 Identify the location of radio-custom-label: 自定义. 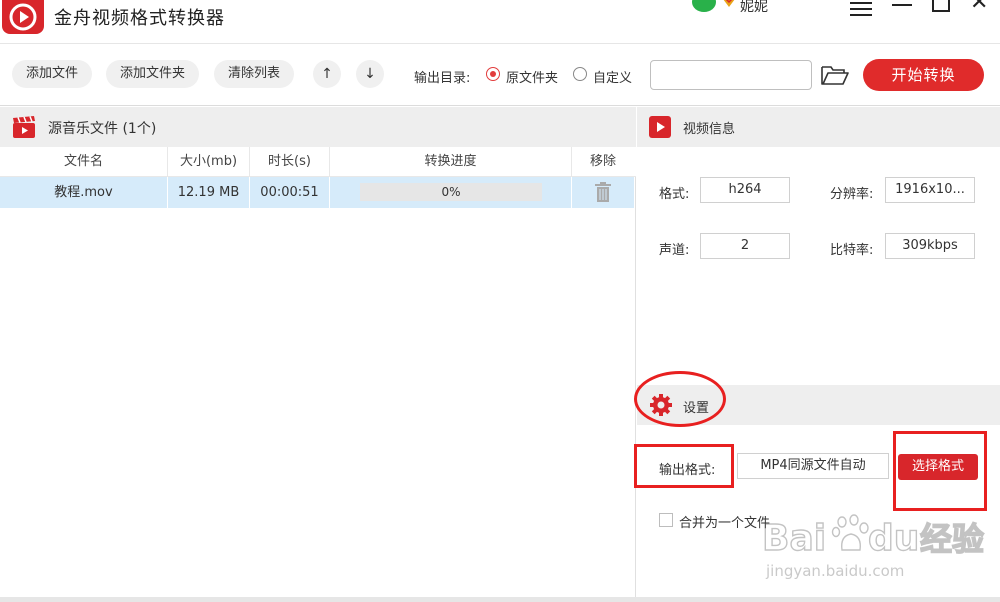
(612, 76).